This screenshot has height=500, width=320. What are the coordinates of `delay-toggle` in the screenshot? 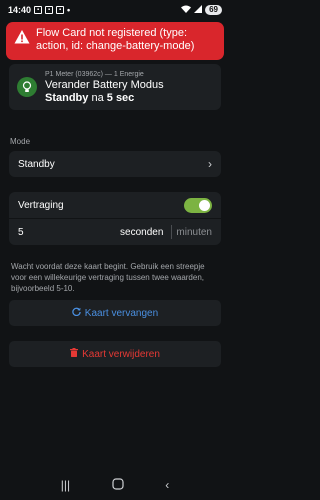 It's located at (198, 205).